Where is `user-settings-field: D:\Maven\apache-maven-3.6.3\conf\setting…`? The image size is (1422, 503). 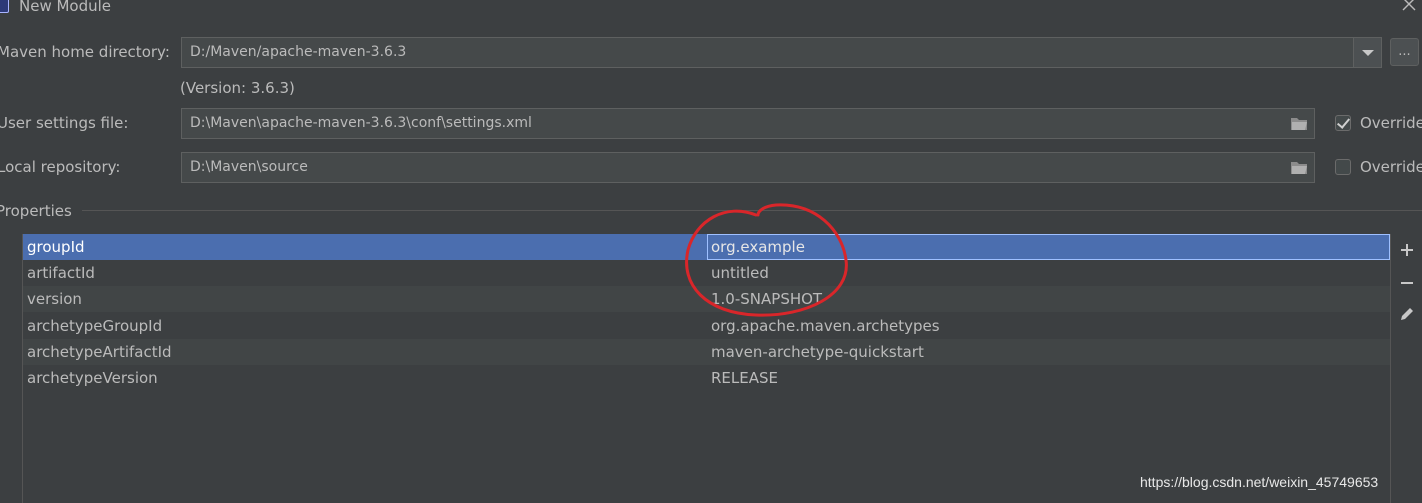
user-settings-field: D:\Maven\apache-maven-3.6.3\conf\setting… is located at coordinates (748, 123).